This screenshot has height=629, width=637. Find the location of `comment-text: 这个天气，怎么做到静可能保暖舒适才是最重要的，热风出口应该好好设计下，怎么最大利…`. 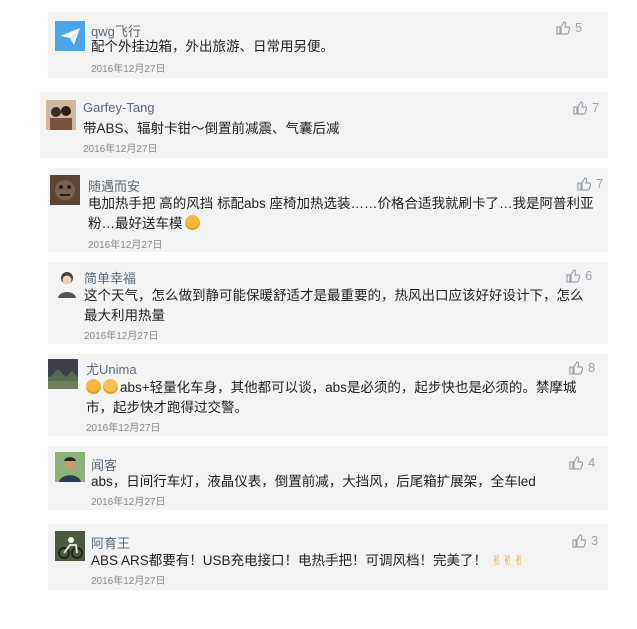

comment-text: 这个天气，怎么做到静可能保暖舒适才是最重要的，热风出口应该好好设计下，怎么最大利… is located at coordinates (334, 305).